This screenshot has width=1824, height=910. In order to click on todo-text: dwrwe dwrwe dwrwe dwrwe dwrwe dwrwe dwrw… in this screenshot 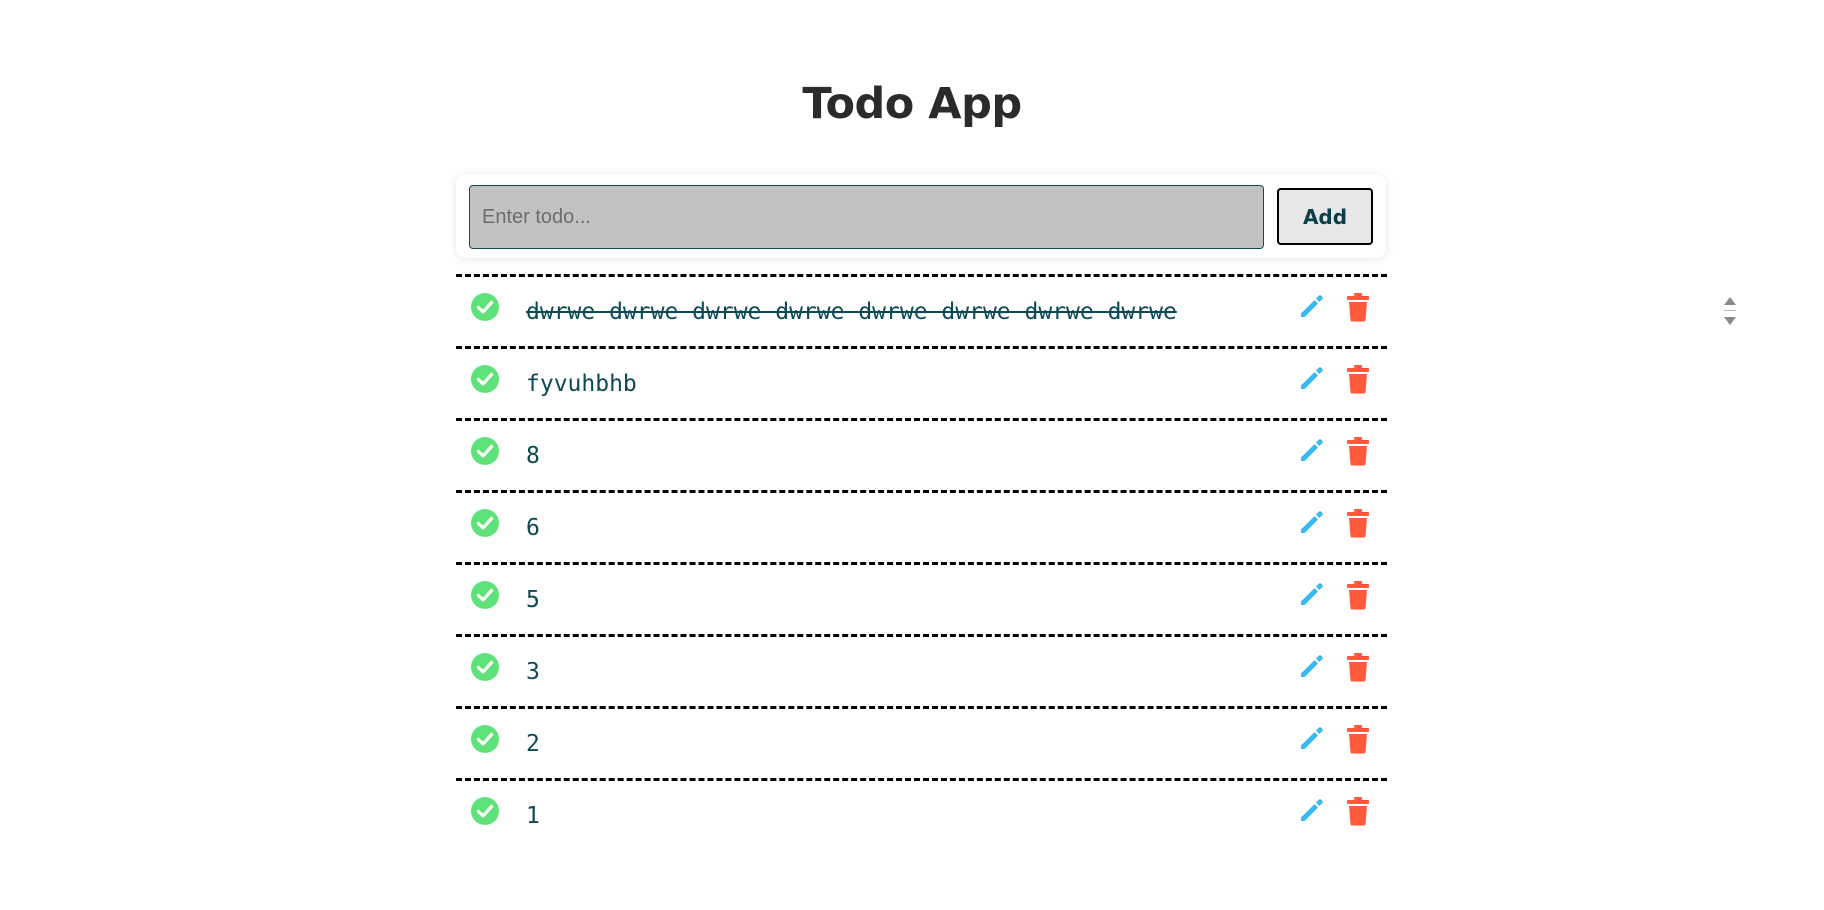, I will do `click(851, 312)`.